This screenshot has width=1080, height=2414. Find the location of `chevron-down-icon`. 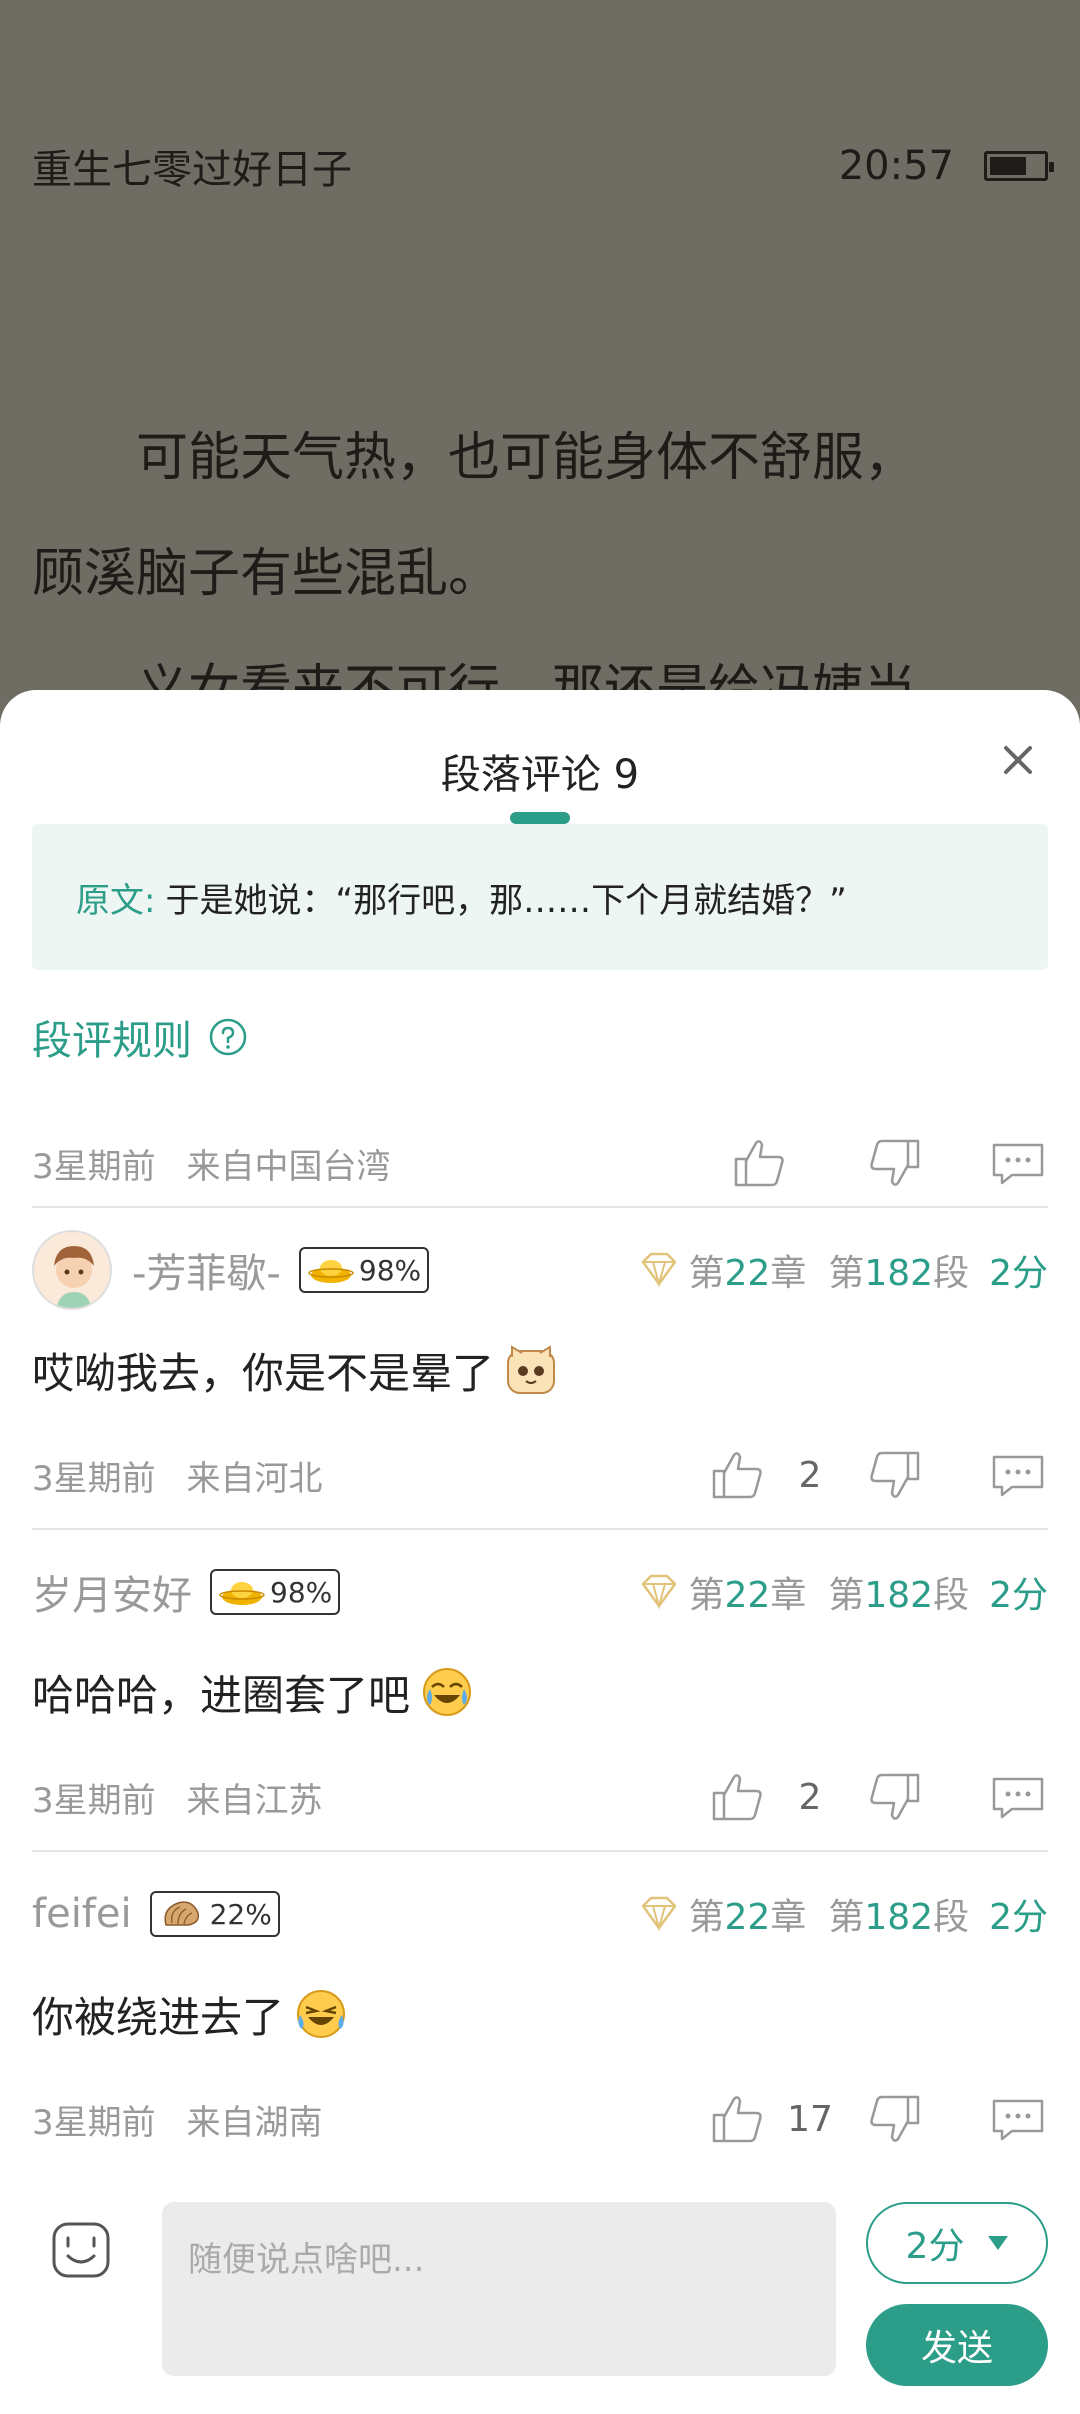

chevron-down-icon is located at coordinates (998, 2243).